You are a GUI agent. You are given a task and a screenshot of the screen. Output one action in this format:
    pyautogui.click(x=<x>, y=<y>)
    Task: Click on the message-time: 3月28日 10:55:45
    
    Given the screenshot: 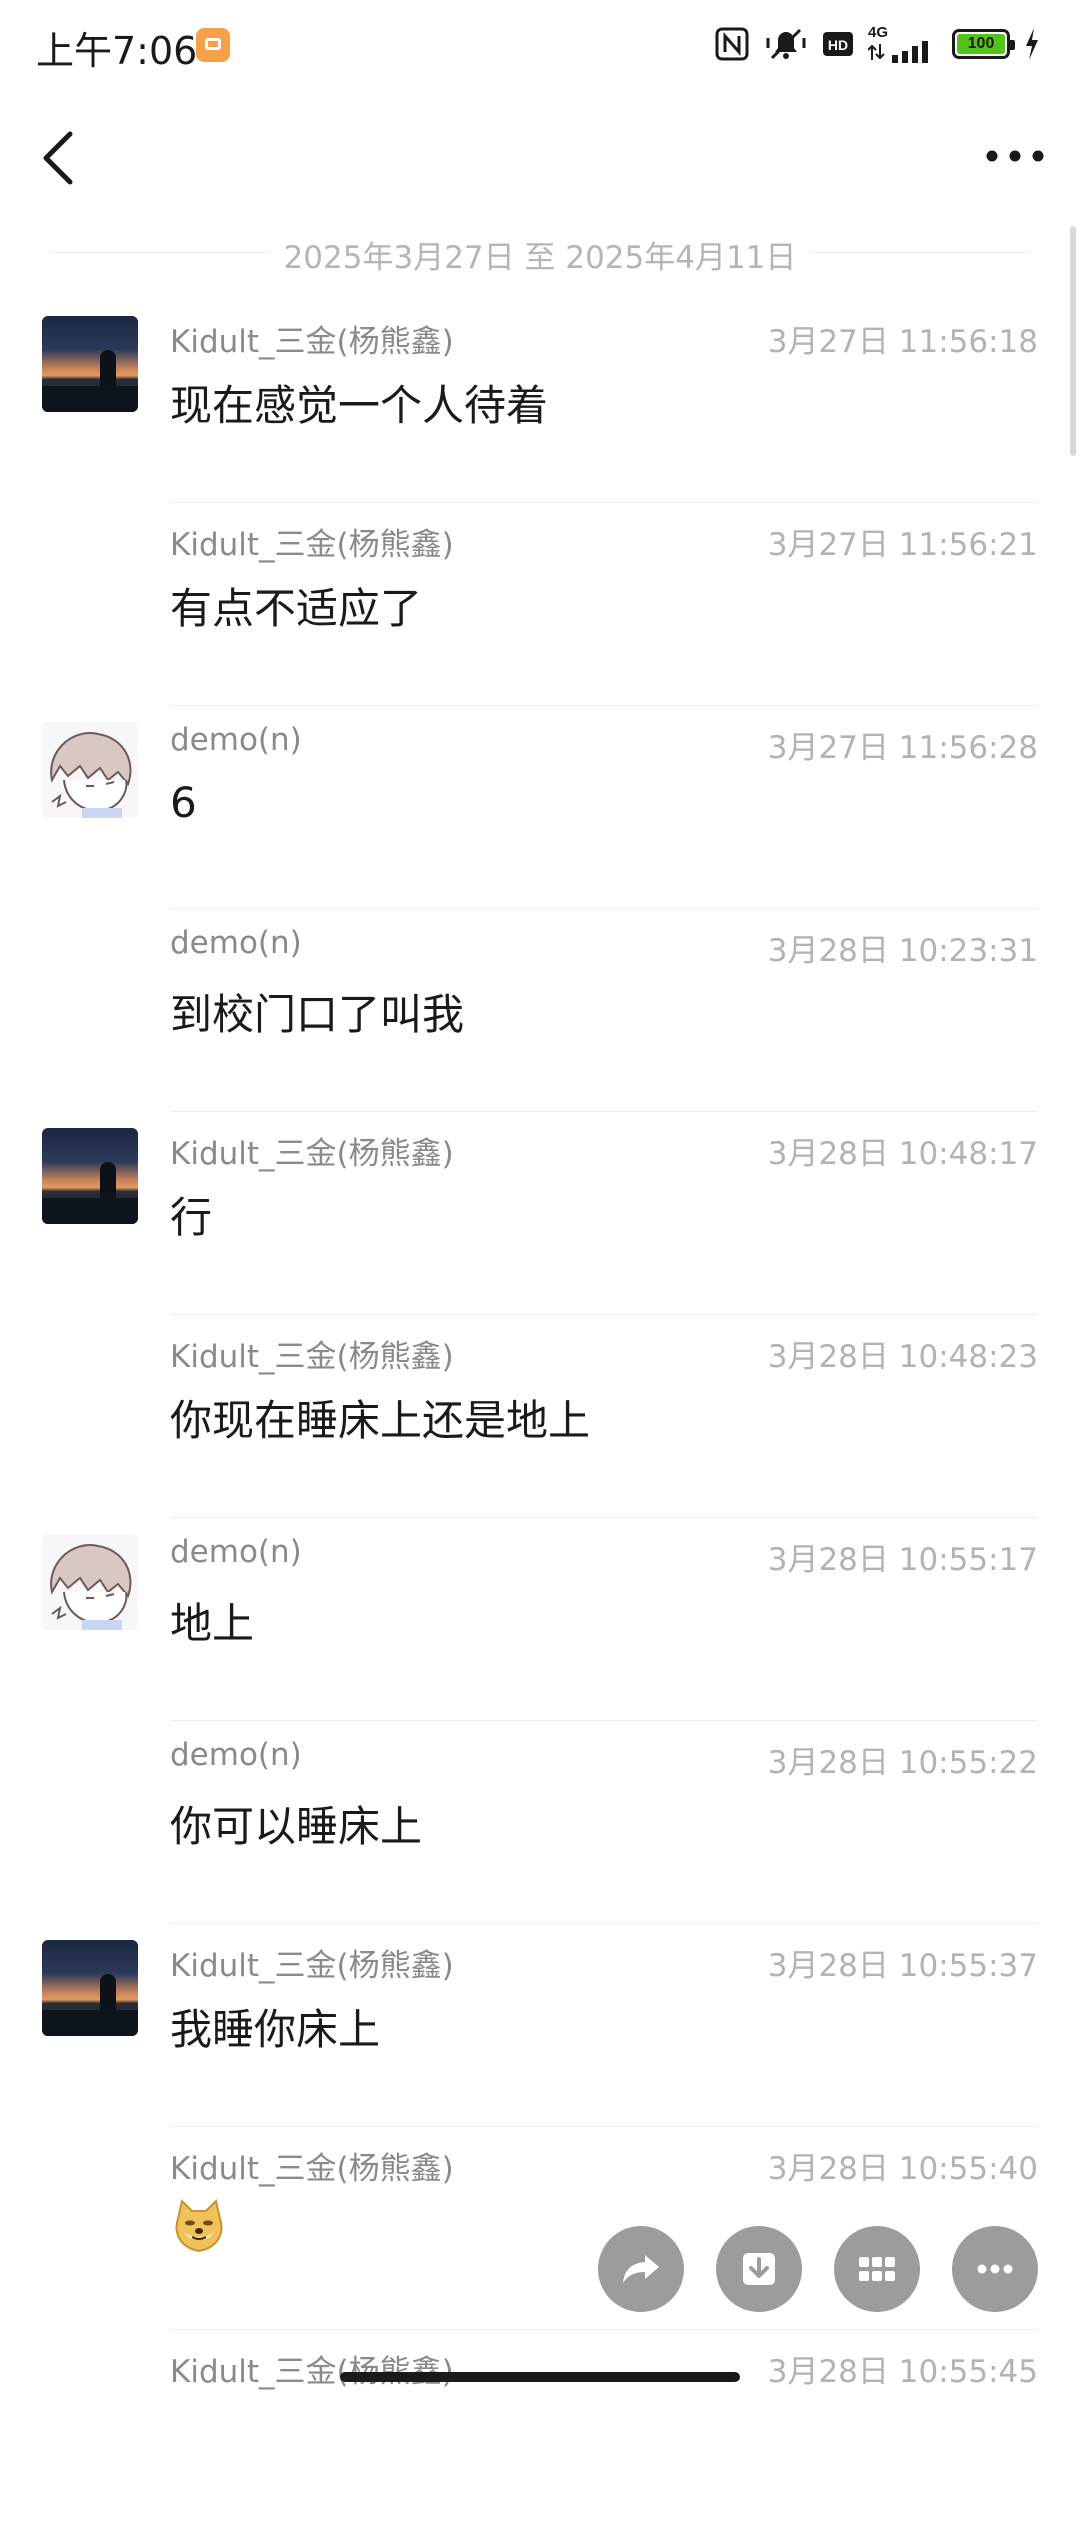 What is the action you would take?
    pyautogui.click(x=902, y=2372)
    